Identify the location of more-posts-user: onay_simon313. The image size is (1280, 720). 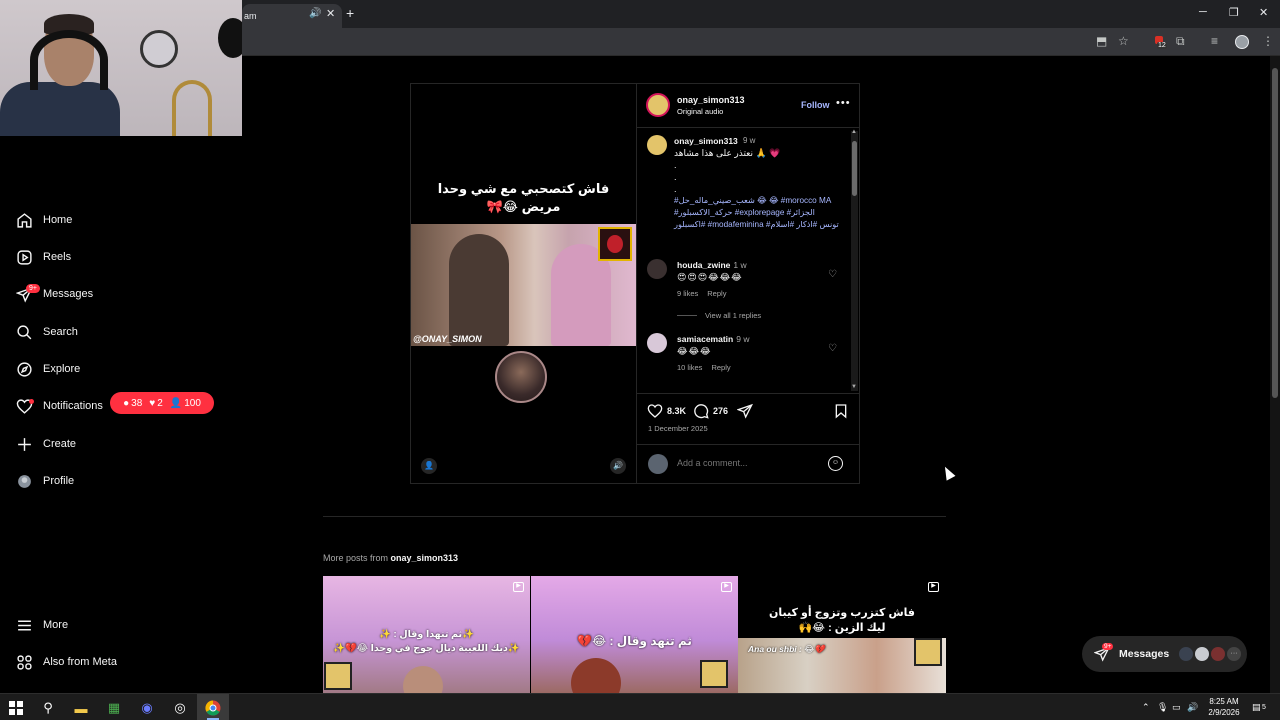
(425, 558).